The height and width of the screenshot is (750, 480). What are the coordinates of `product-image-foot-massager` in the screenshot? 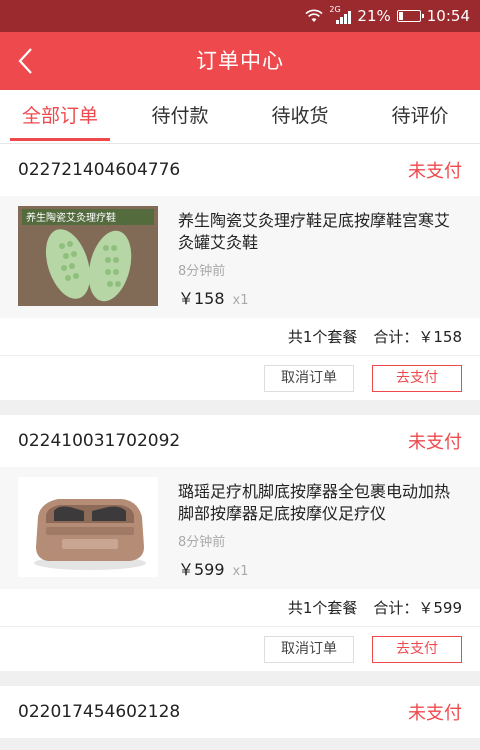 It's located at (88, 527).